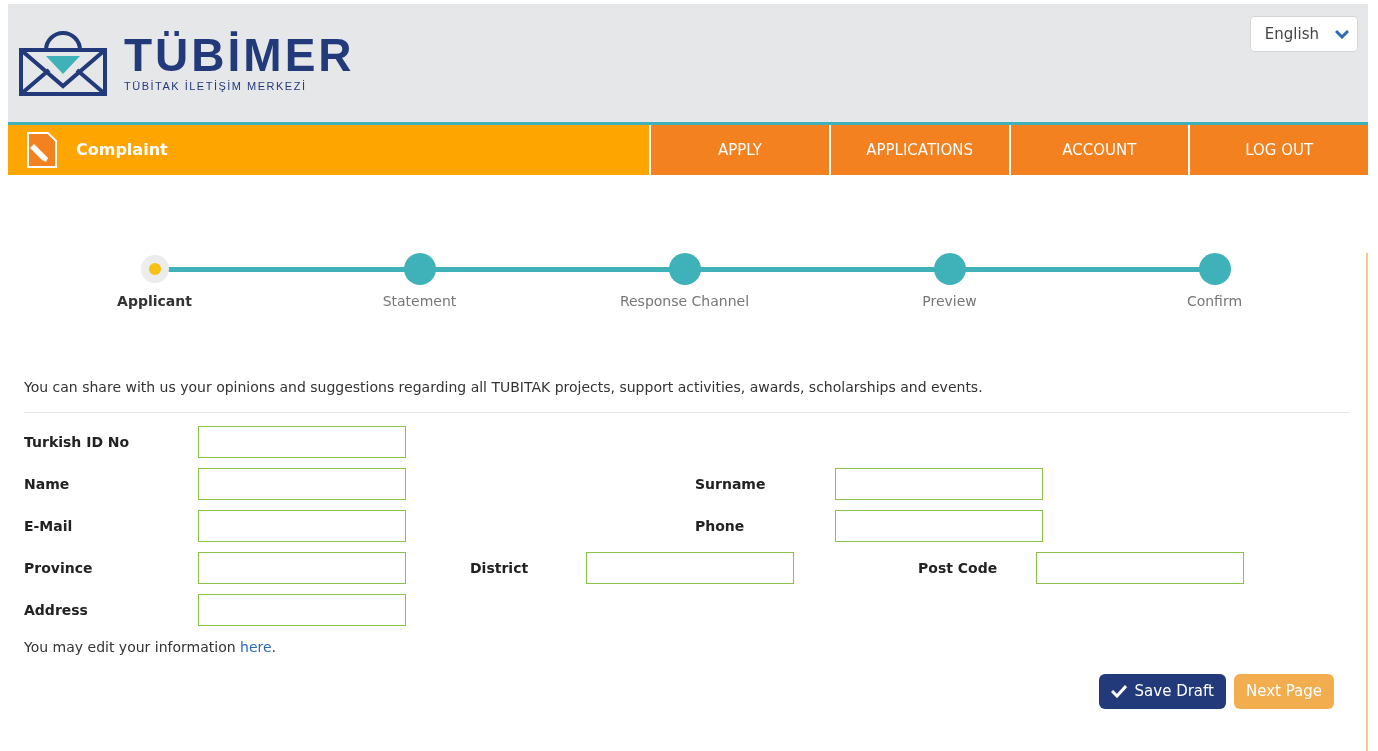  What do you see at coordinates (1283, 691) in the screenshot?
I see `next-page-button: Next Page` at bounding box center [1283, 691].